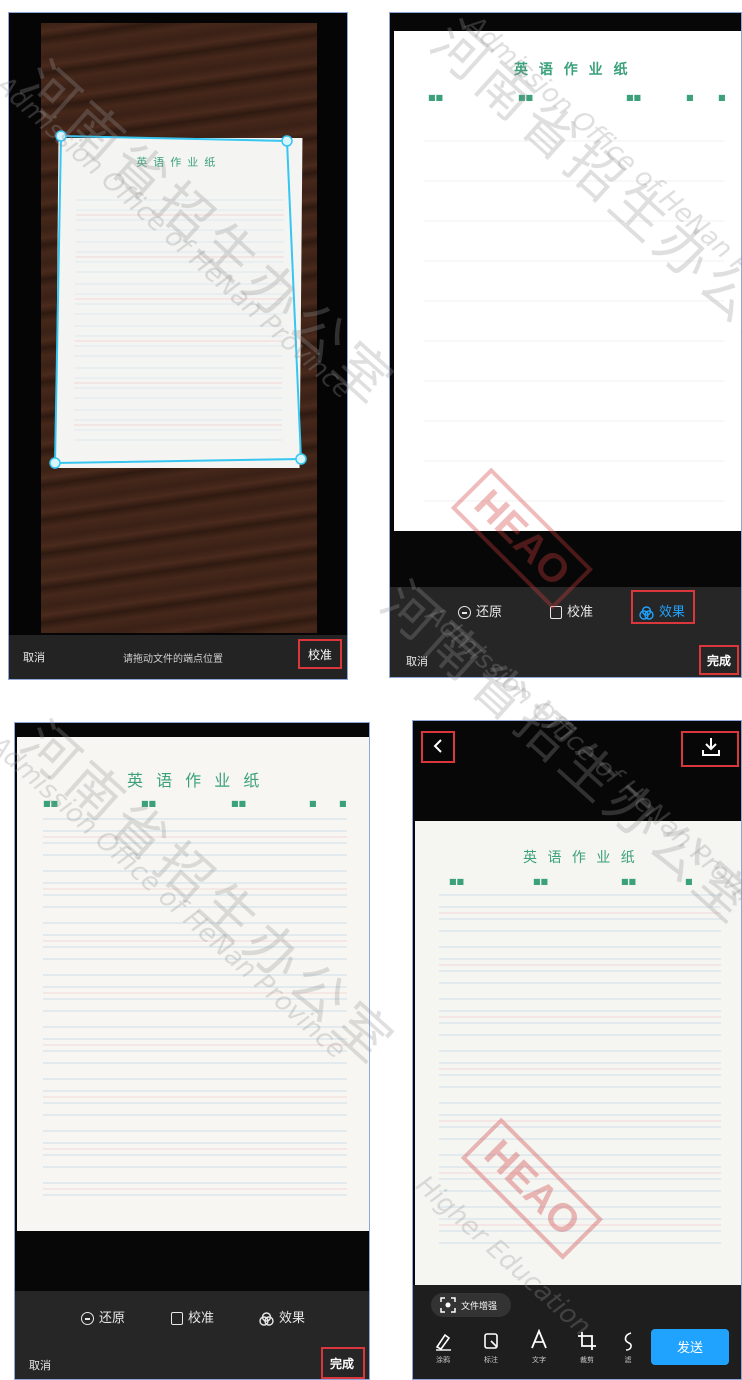 The height and width of the screenshot is (1380, 742). I want to click on chevron-left-icon, so click(437, 746).